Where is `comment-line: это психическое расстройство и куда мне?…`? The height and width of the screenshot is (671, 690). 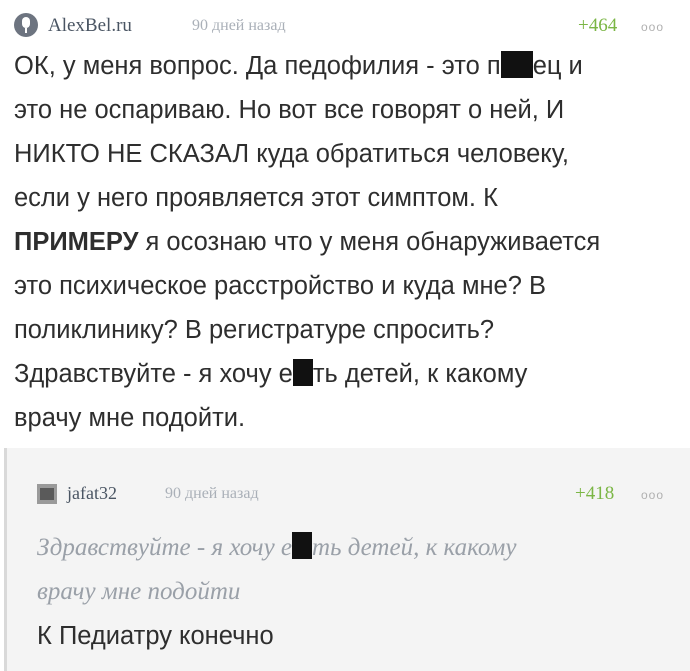 comment-line: это психическое расстройство и куда мне?… is located at coordinates (280, 286).